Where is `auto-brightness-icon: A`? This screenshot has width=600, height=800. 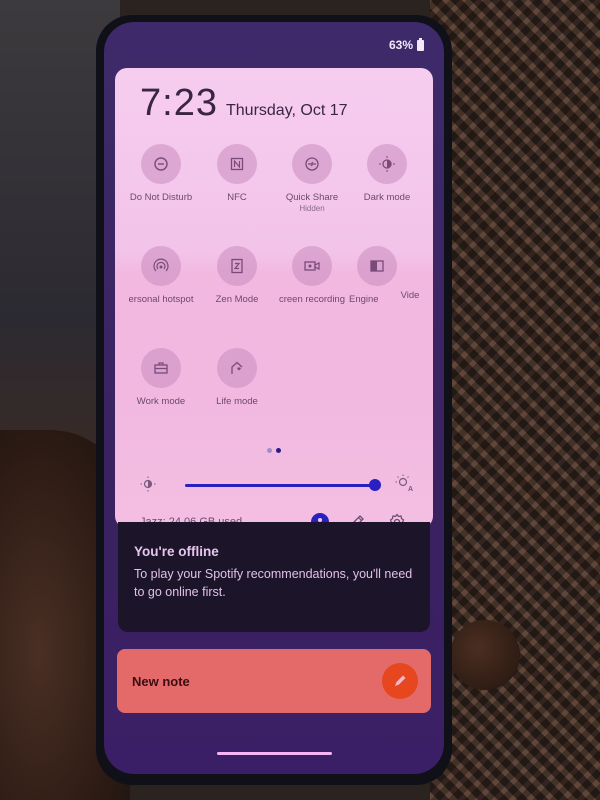
auto-brightness-icon: A is located at coordinates (405, 483).